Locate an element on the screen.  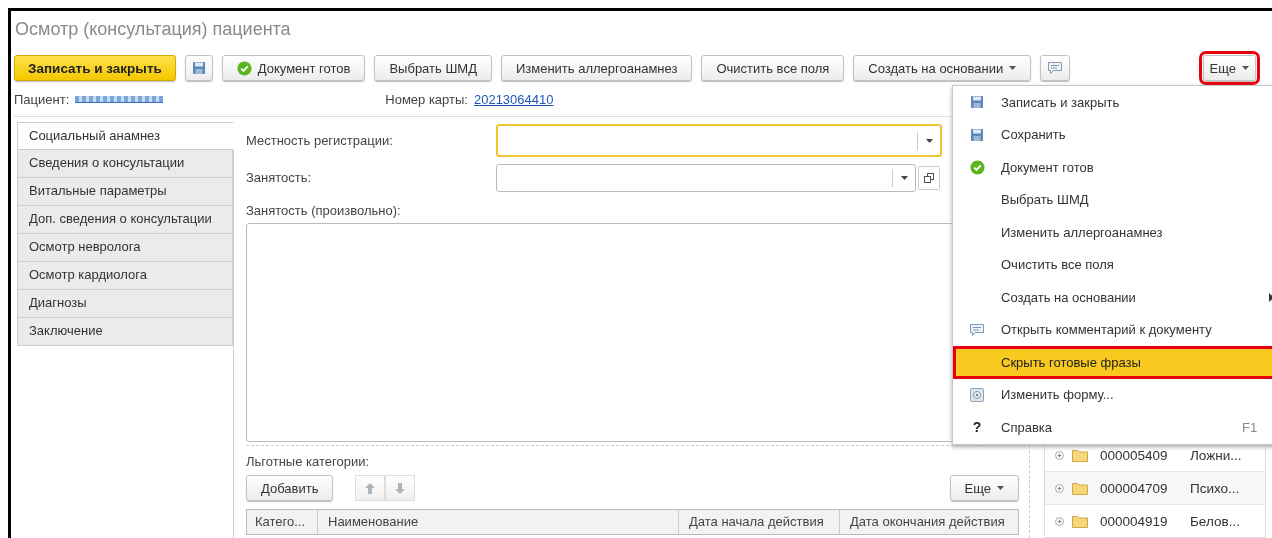
free-text-label: Занятость (произвольно): is located at coordinates (324, 210).